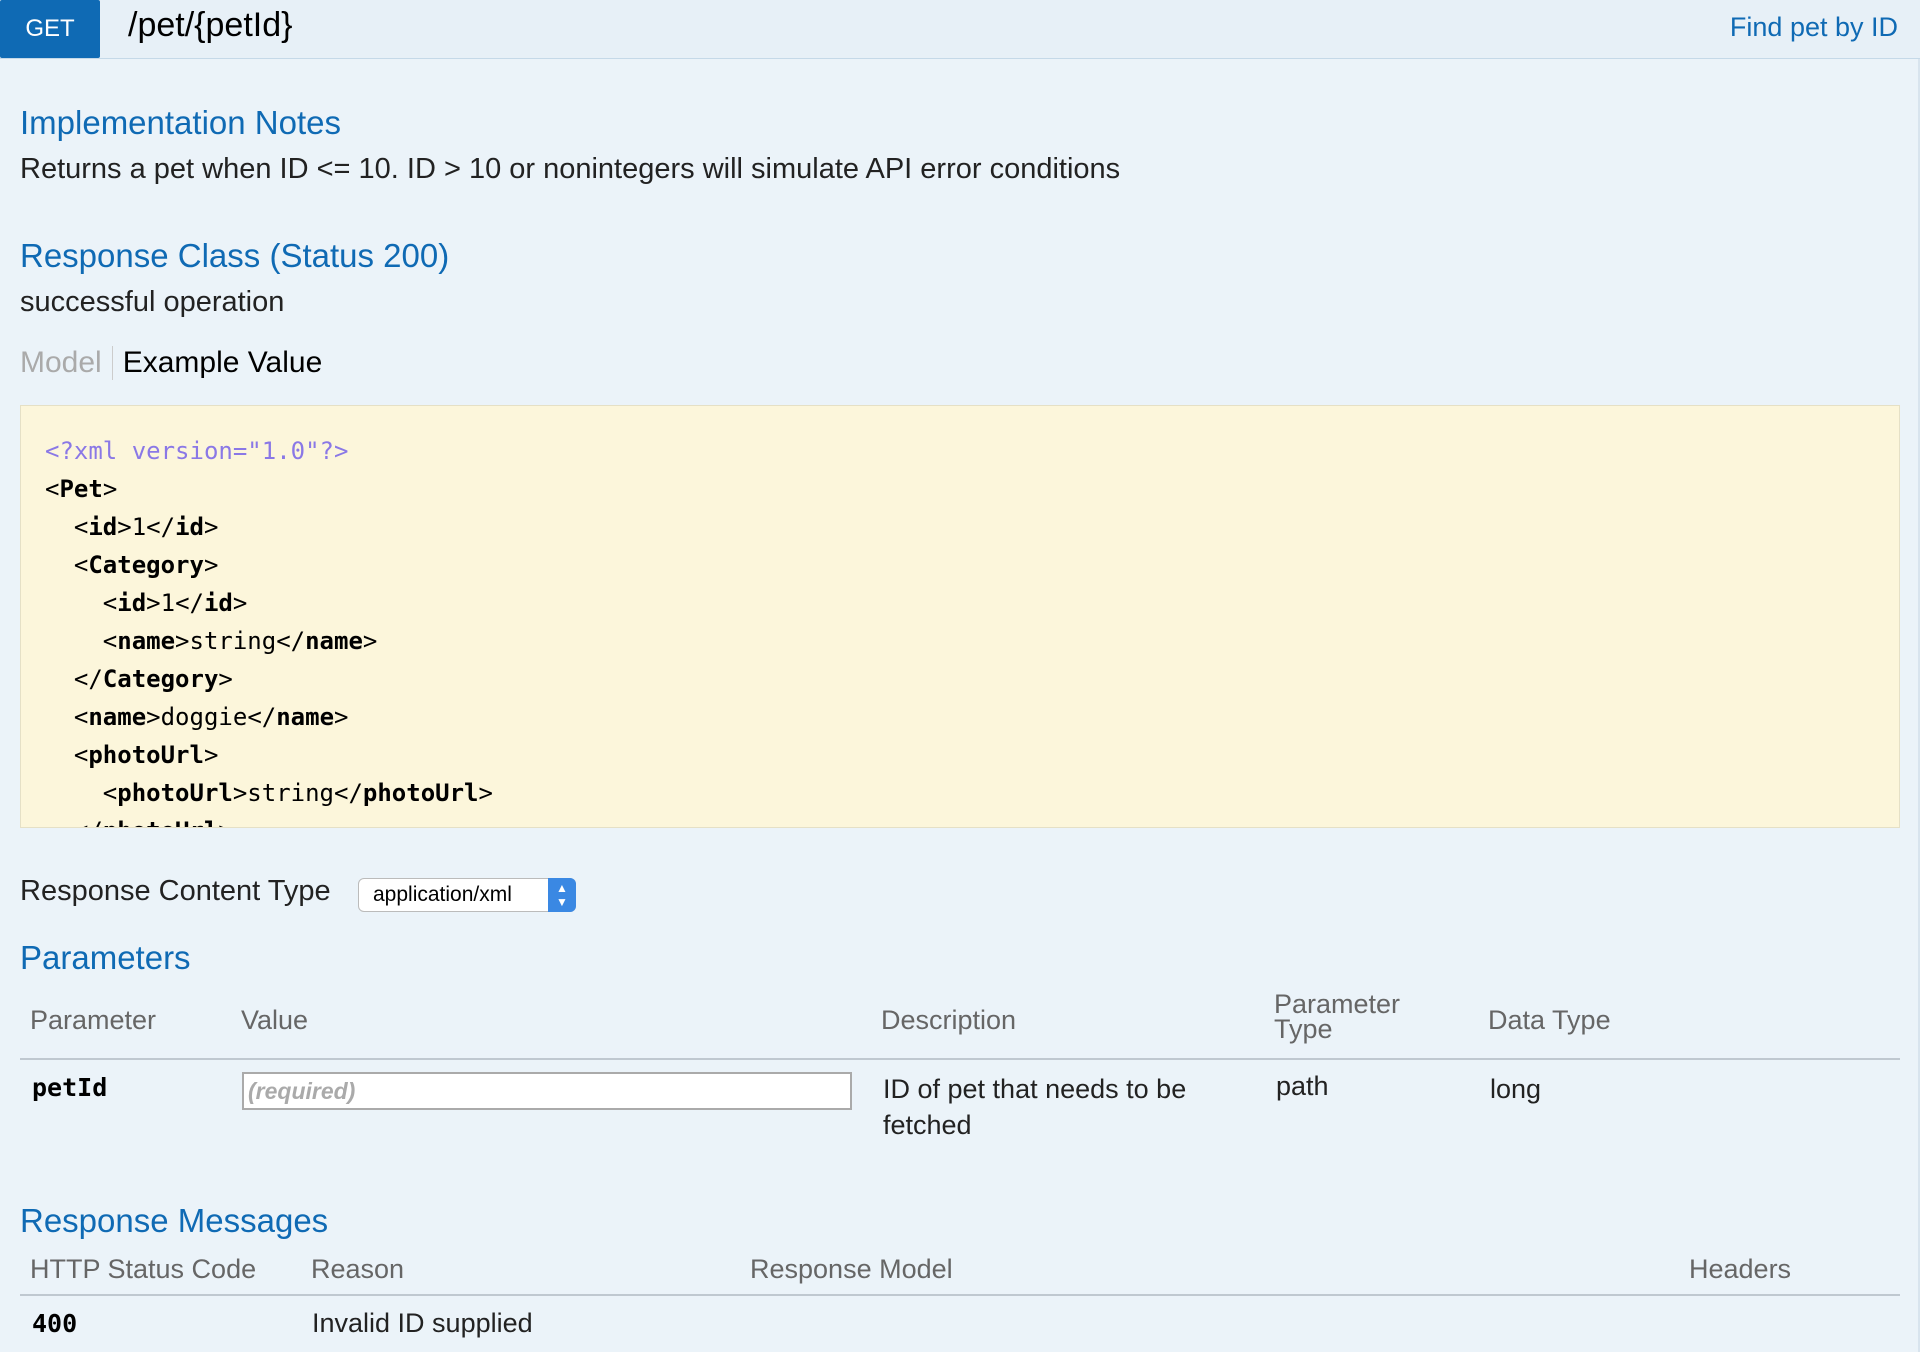  Describe the element at coordinates (70, 1087) in the screenshot. I see `param-name-petid: petId` at that location.